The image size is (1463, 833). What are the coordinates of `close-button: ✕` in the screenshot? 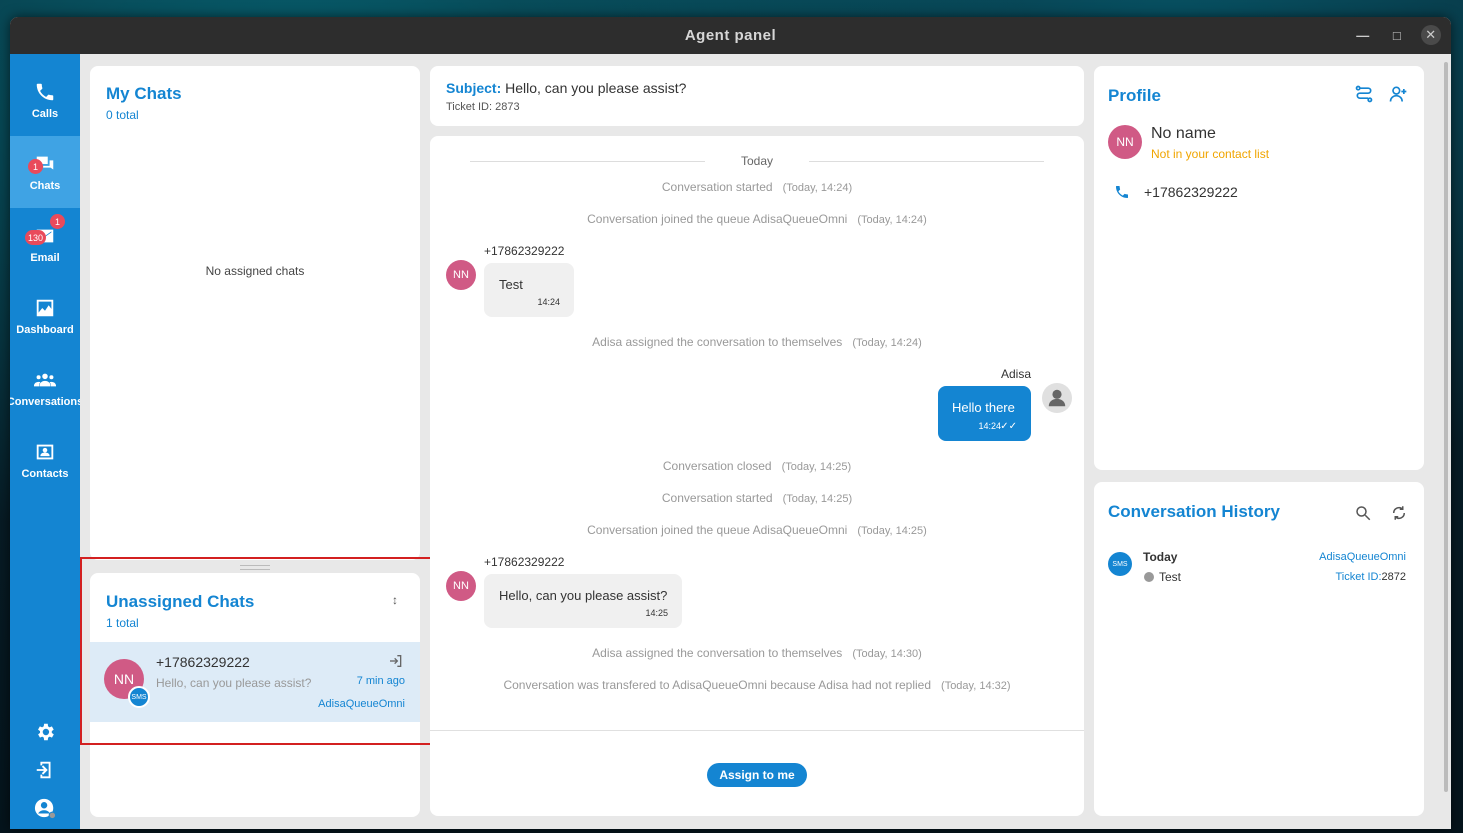 It's located at (1431, 35).